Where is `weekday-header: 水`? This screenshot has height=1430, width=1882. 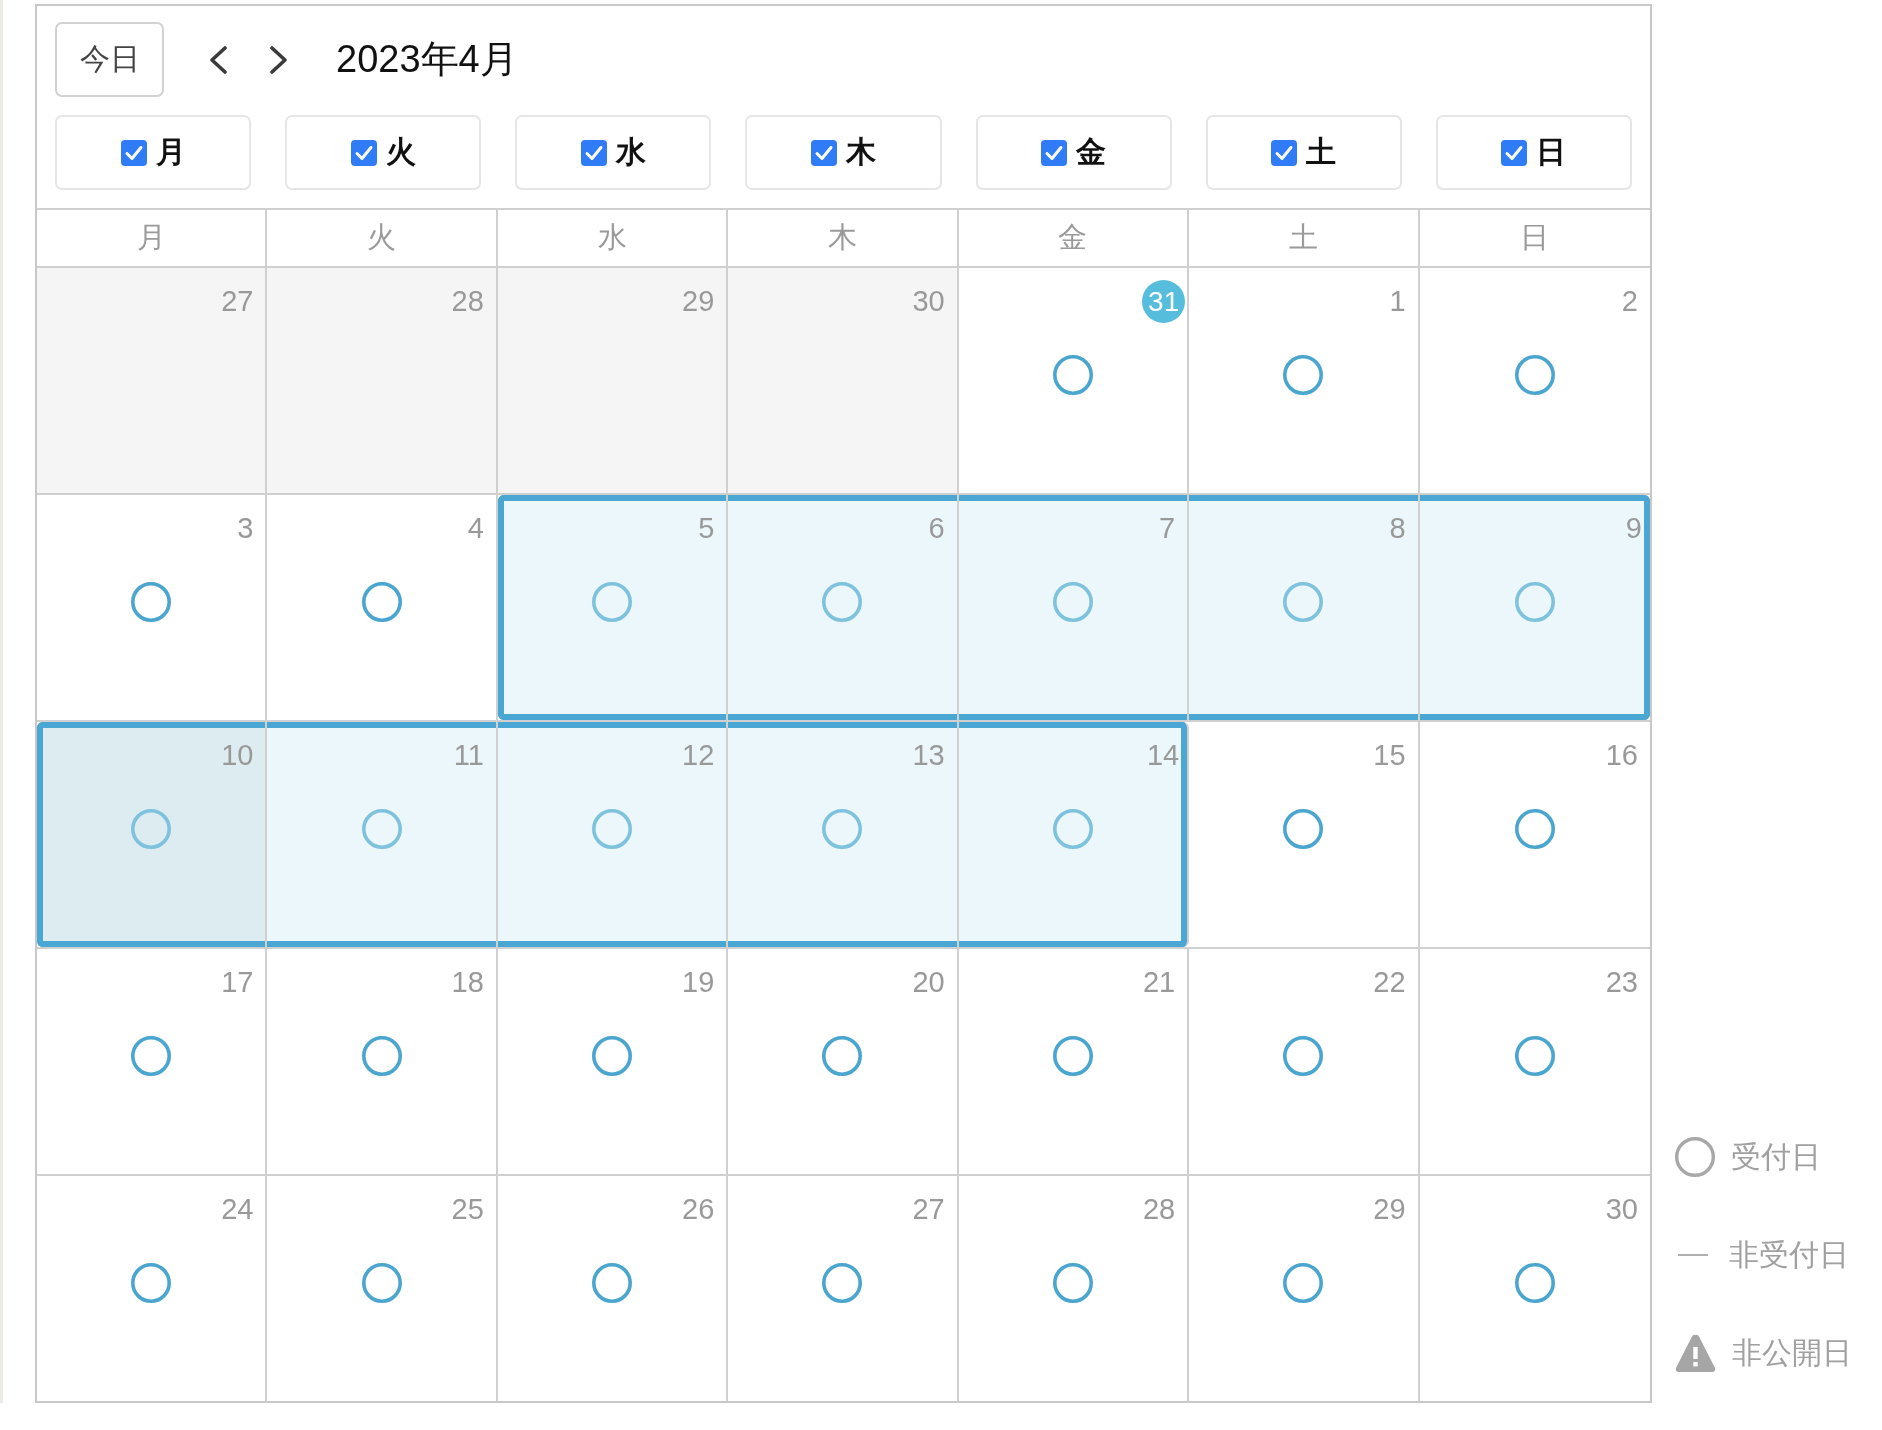 weekday-header: 水 is located at coordinates (612, 237).